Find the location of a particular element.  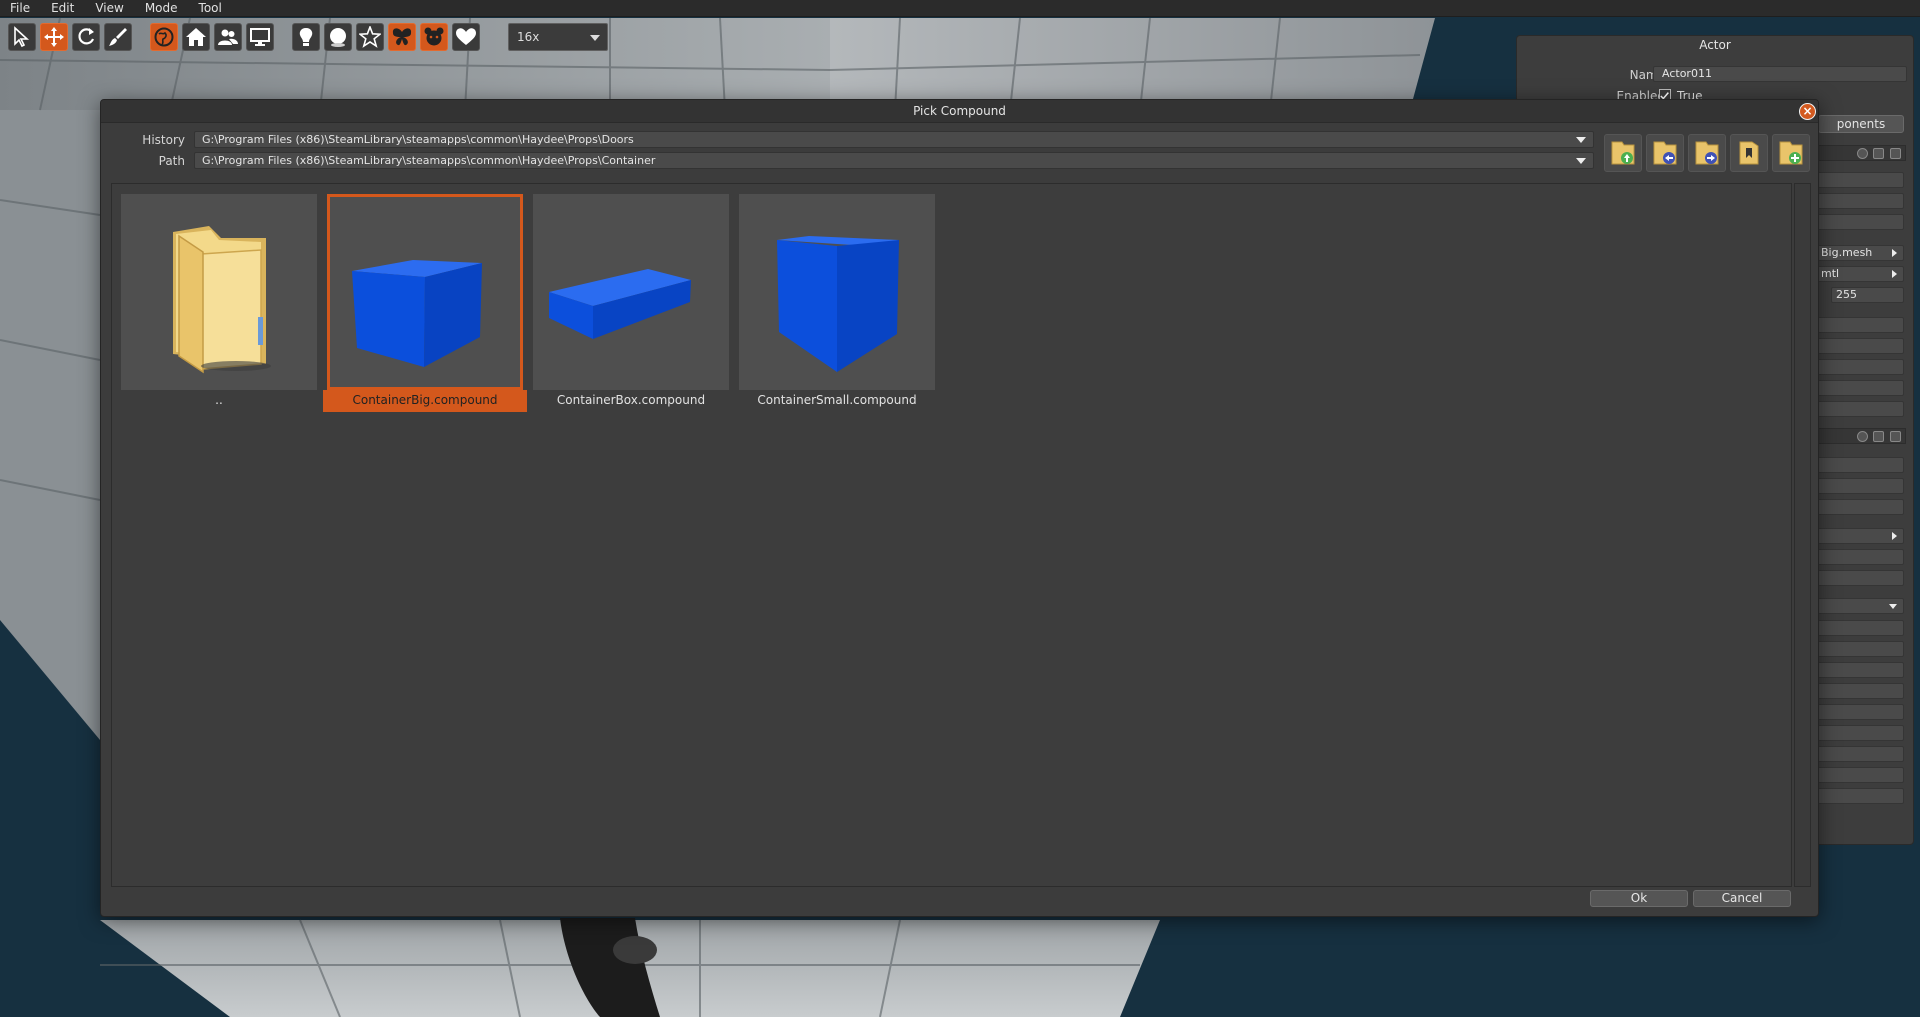

browser-item-parent-folder: .. is located at coordinates (219, 302).